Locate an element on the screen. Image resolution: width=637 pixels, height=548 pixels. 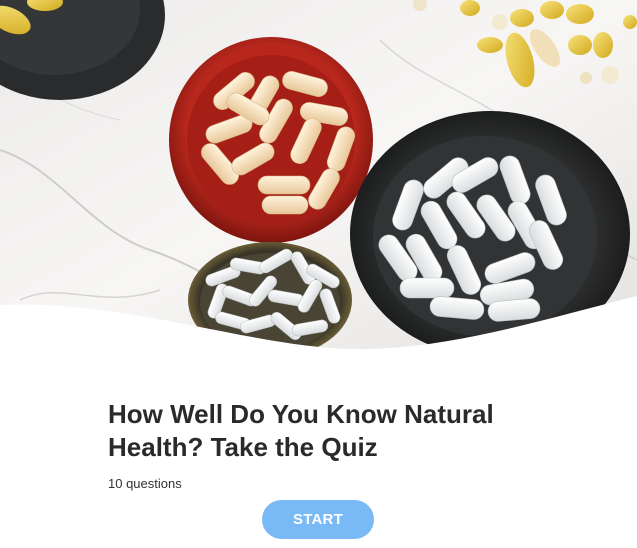
start-button: START is located at coordinates (318, 519).